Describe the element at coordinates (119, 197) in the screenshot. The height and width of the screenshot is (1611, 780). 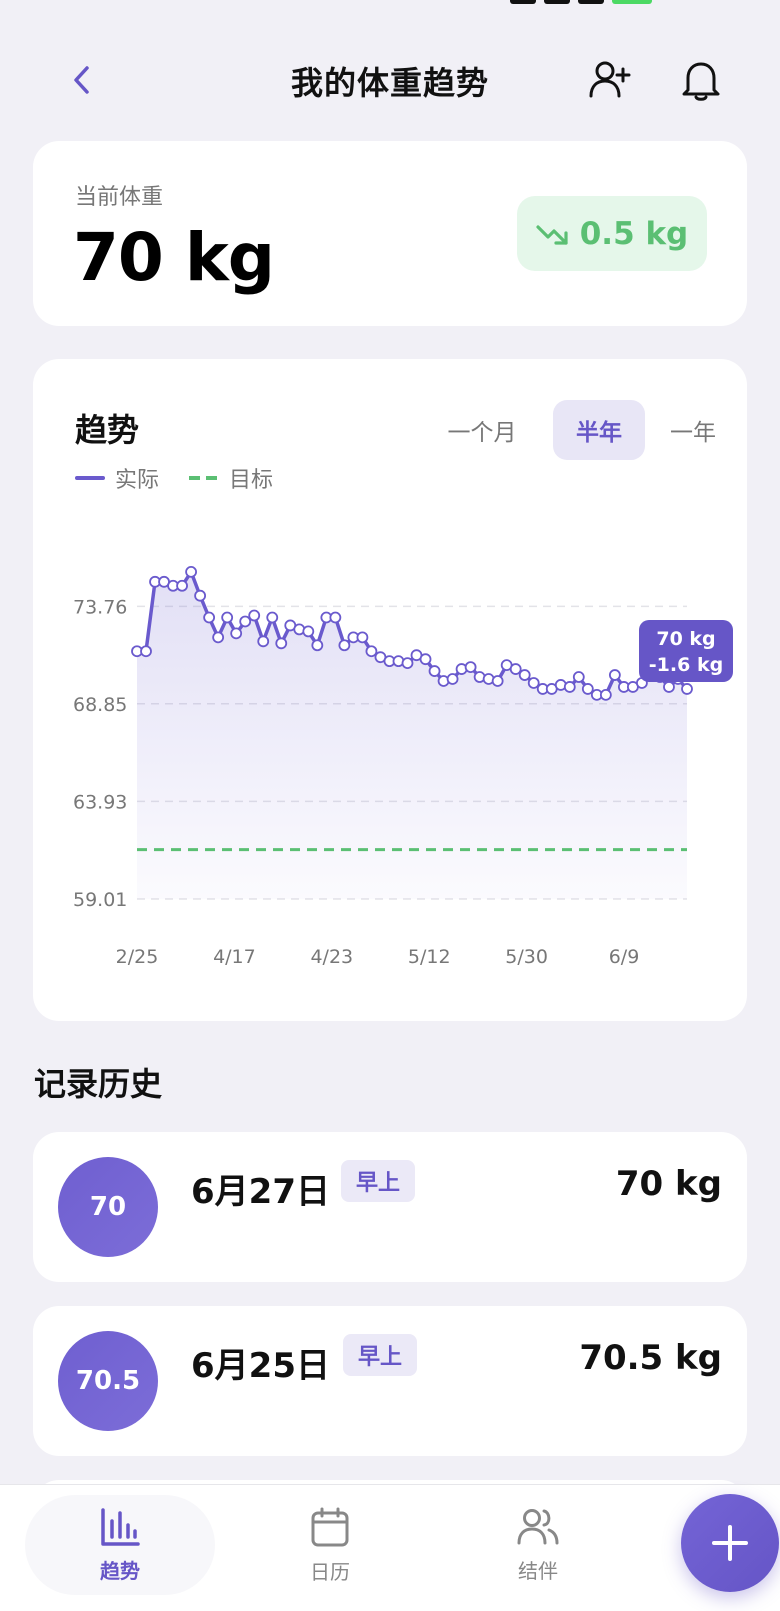
I see `current-weight-label: 当前体重` at that location.